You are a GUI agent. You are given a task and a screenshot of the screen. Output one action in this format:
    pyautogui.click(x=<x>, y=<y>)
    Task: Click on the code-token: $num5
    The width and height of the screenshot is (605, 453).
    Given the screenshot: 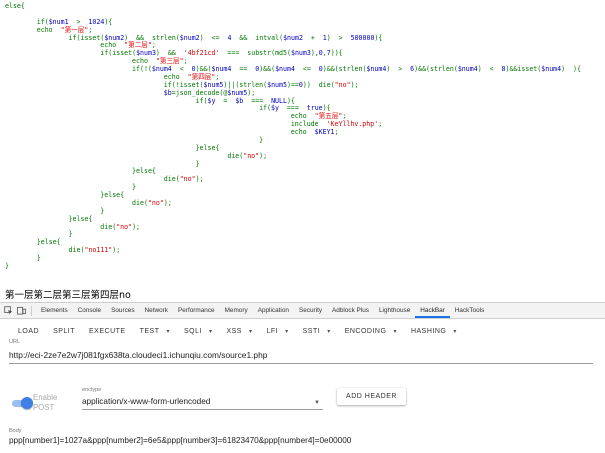 What is the action you would take?
    pyautogui.click(x=237, y=92)
    